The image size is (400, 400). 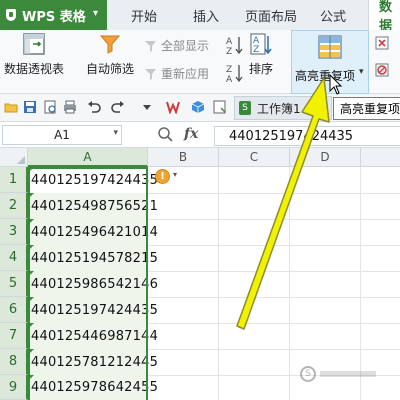 What do you see at coordinates (325, 157) in the screenshot?
I see `column-header-d: D` at bounding box center [325, 157].